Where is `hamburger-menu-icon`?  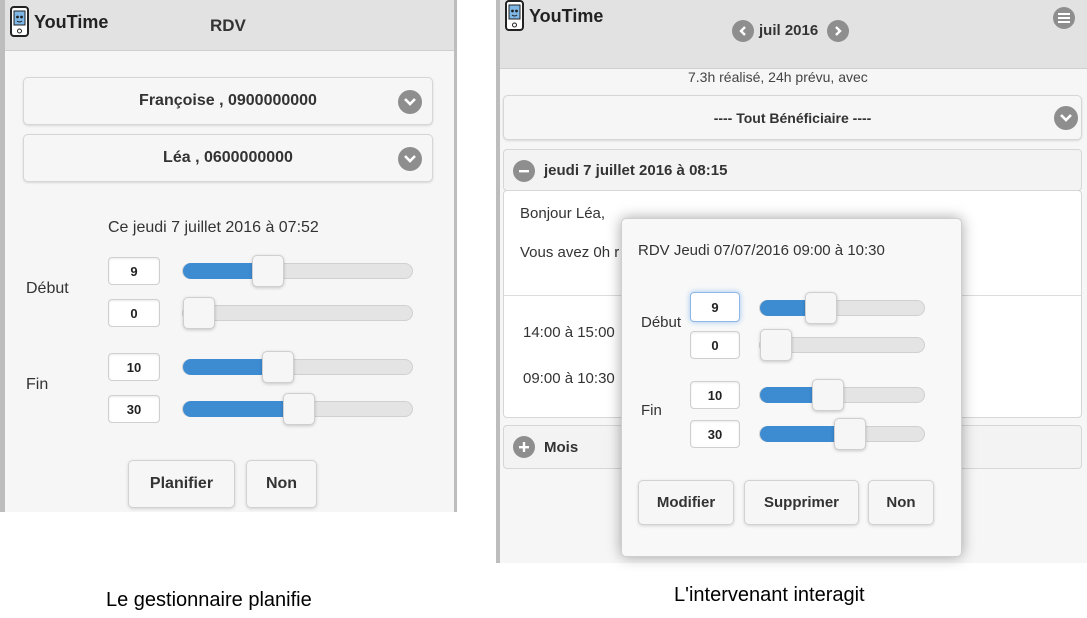
hamburger-menu-icon is located at coordinates (1064, 18).